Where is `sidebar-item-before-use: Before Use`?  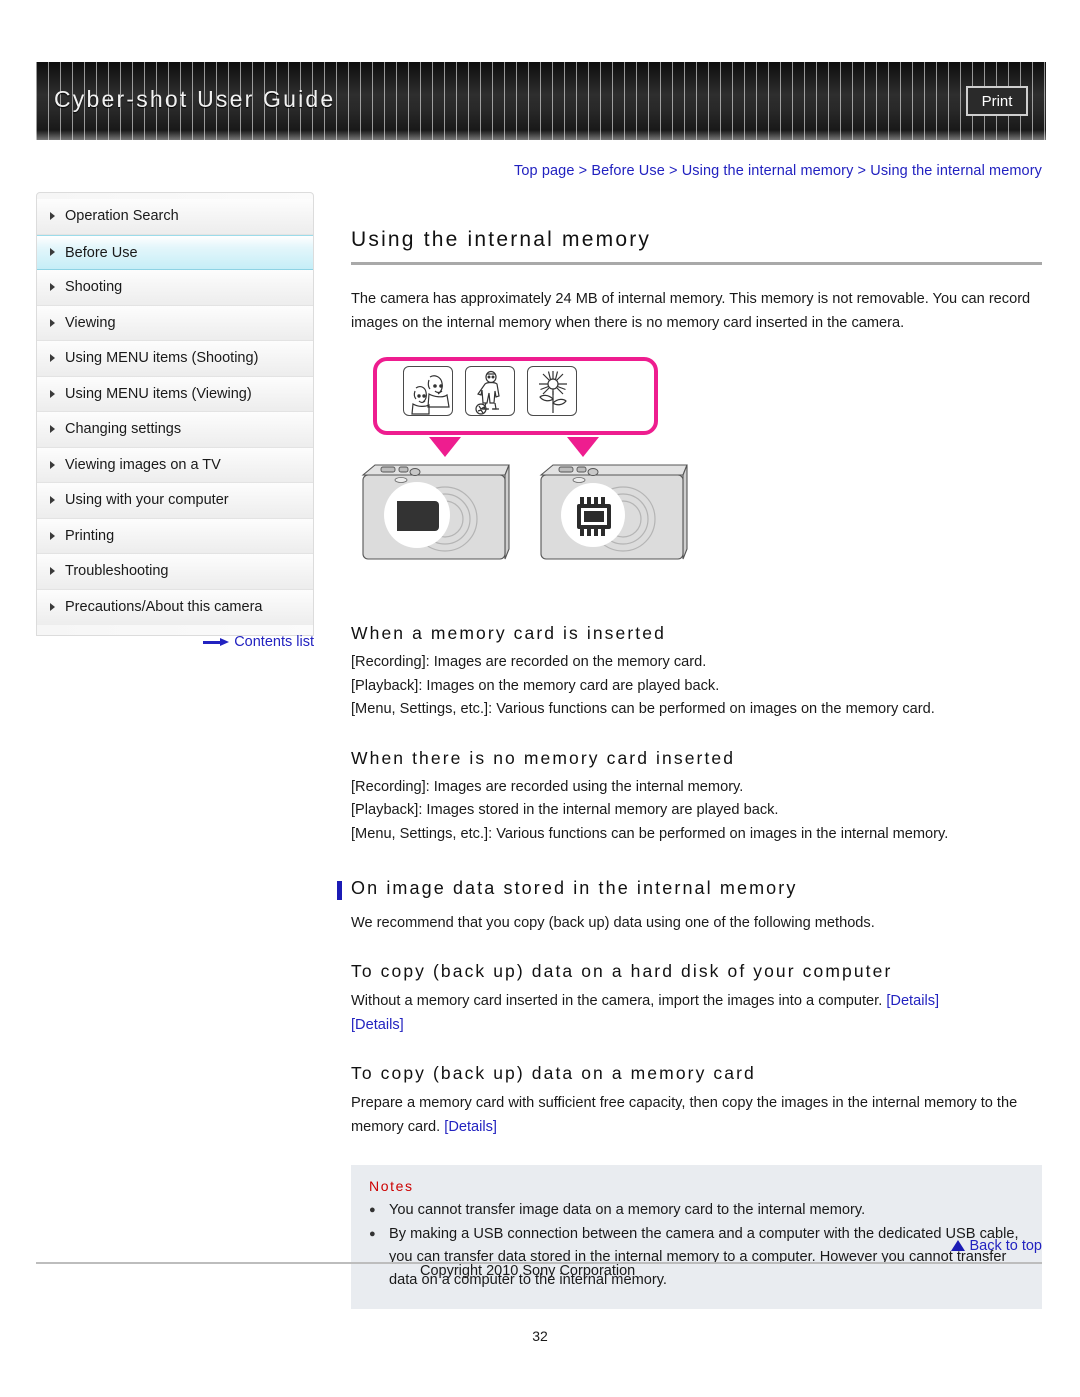
sidebar-item-before-use: Before Use is located at coordinates (175, 252).